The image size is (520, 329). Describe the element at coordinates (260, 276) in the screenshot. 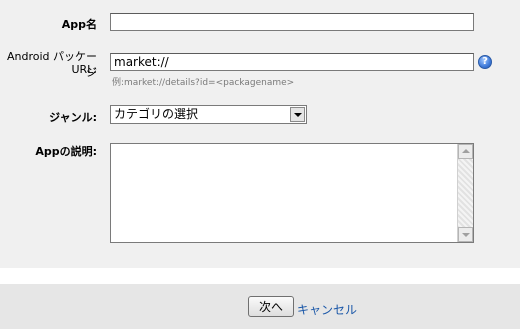

I see `separator-band` at that location.